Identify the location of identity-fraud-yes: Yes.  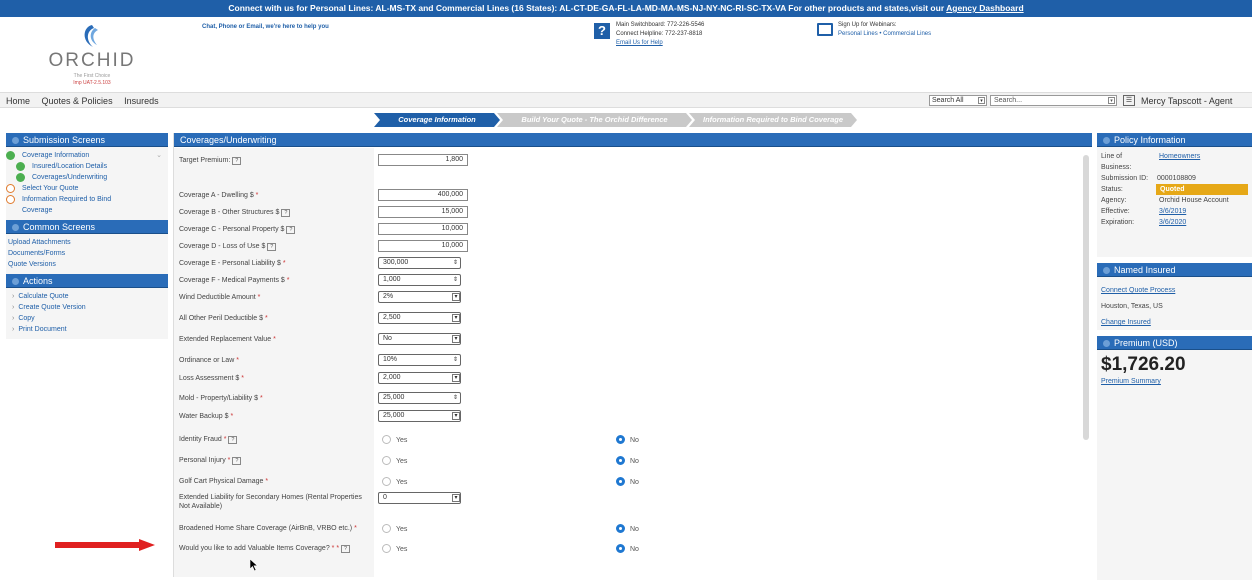
(394, 440).